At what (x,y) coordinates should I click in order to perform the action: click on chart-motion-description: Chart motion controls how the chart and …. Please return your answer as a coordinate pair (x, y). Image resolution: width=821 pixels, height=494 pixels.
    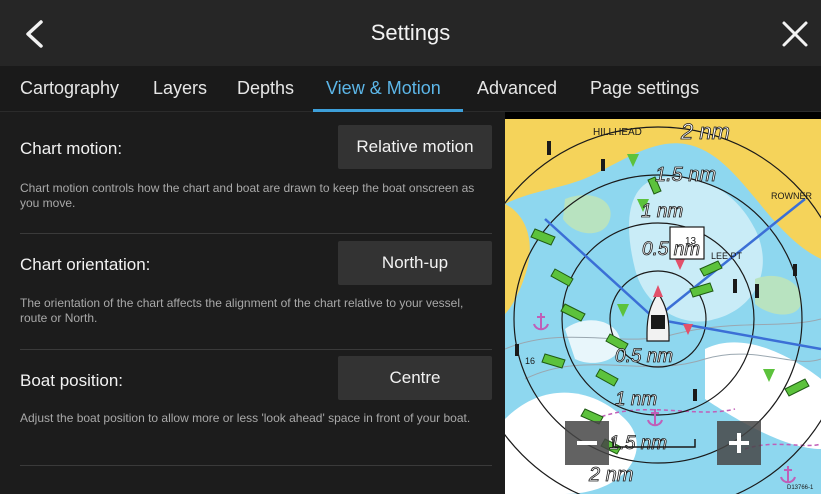
    Looking at the image, I should click on (247, 195).